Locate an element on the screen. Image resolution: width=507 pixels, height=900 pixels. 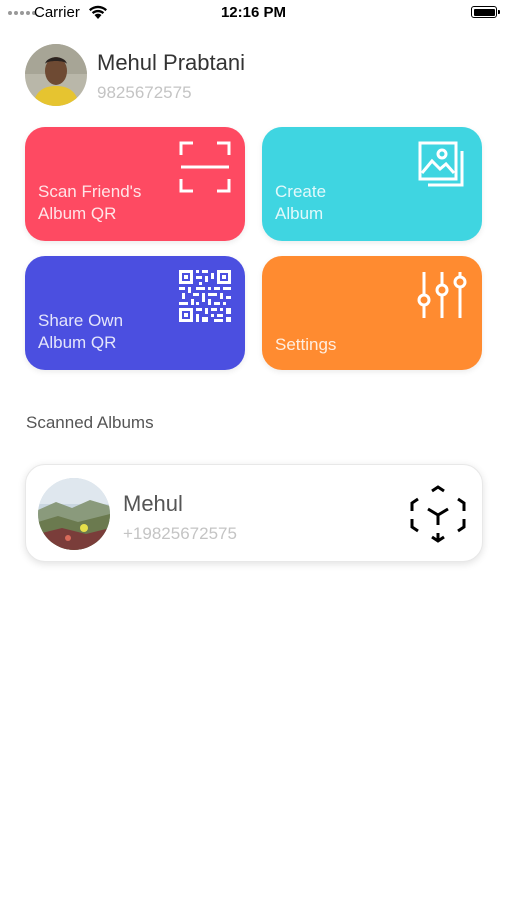
tile-label: Scan Friend's Album QR is located at coordinates (90, 202).